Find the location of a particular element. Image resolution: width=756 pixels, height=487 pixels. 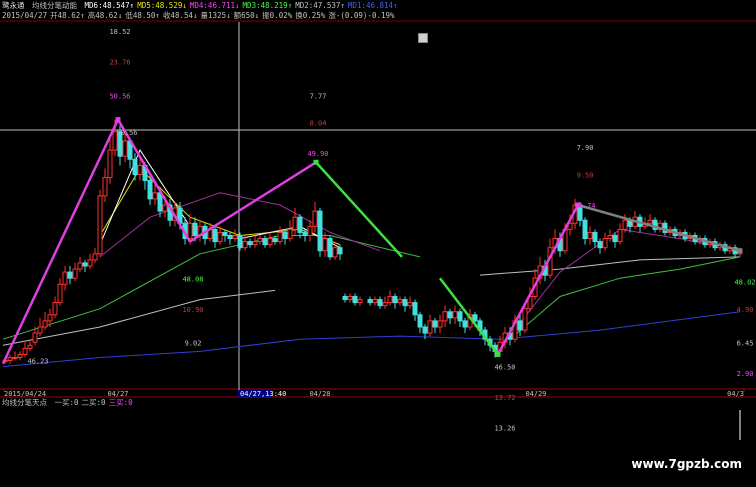

value-annotation: 46.23 is located at coordinates (37, 362).